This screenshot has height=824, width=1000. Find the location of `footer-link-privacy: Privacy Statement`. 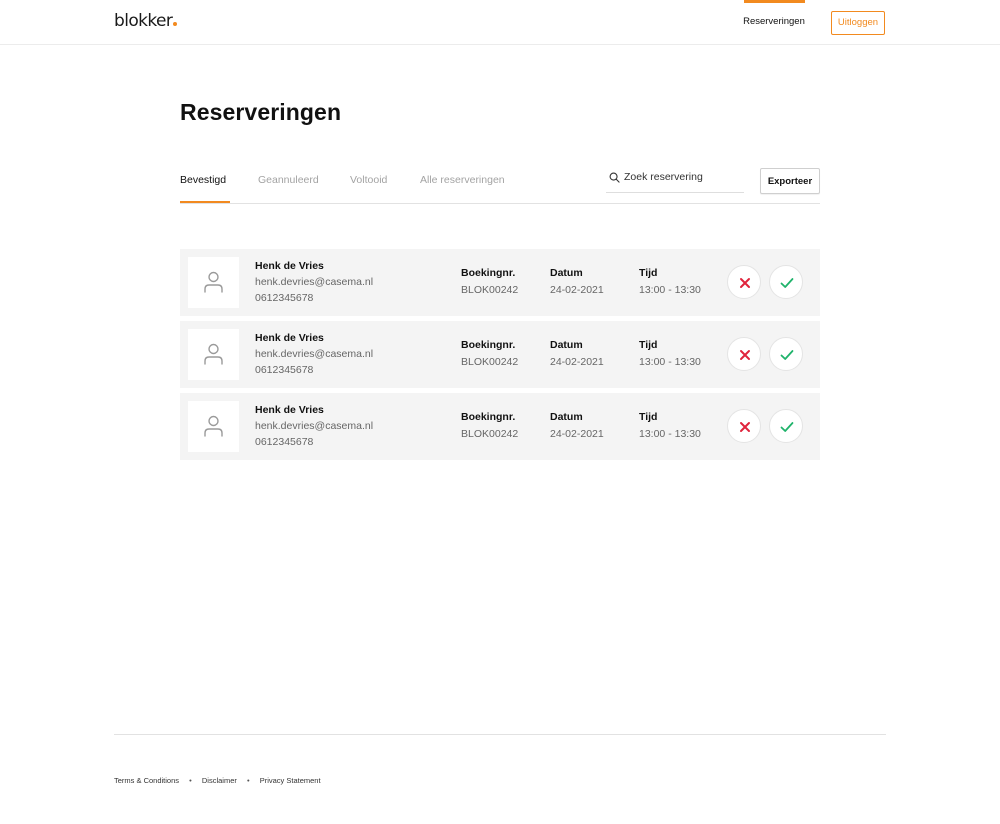

footer-link-privacy: Privacy Statement is located at coordinates (290, 780).